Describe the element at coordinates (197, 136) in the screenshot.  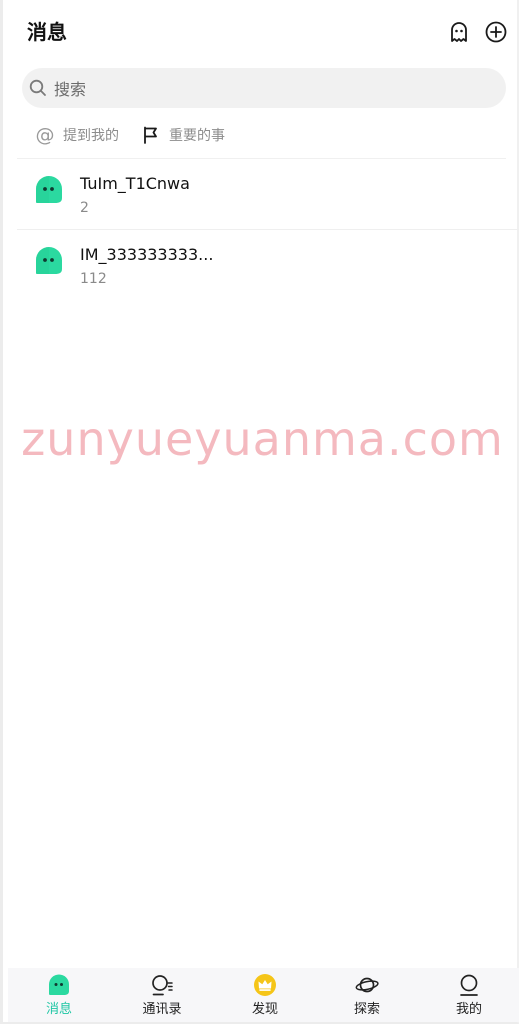
I see `filter-important-label: 重要的事` at that location.